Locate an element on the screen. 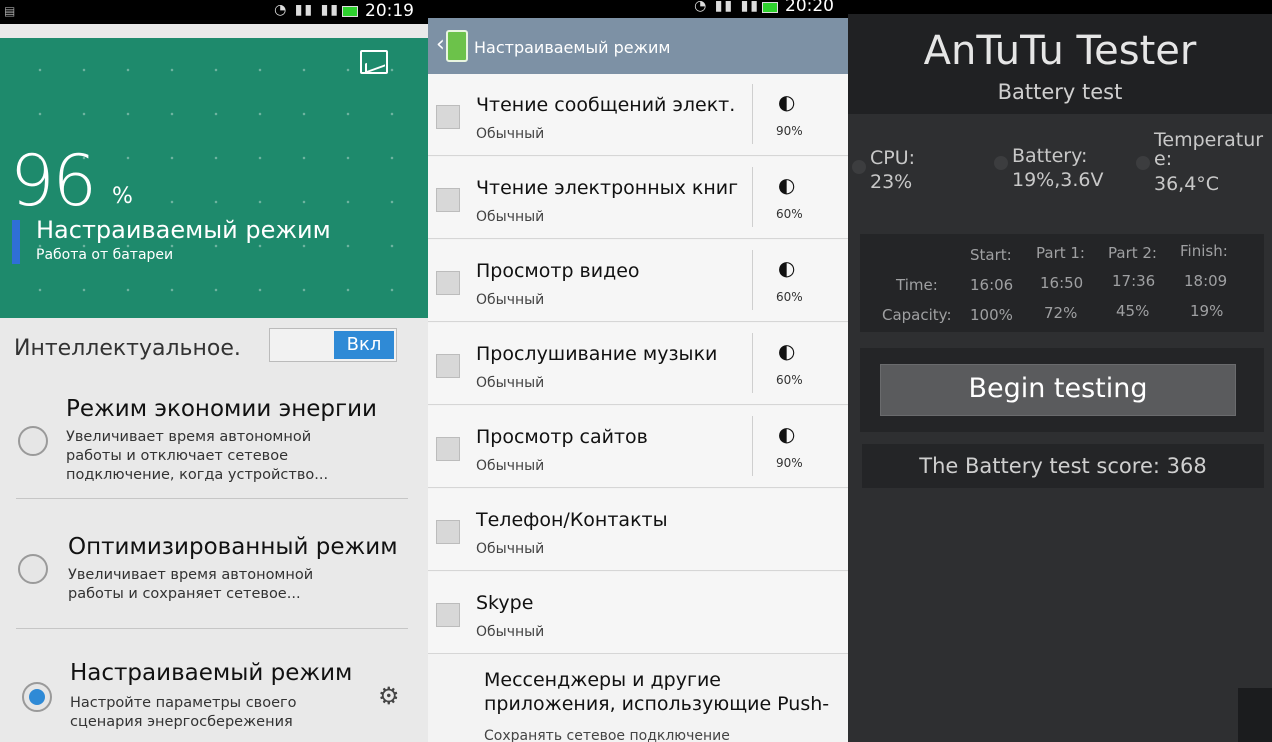  col-header: Start: is located at coordinates (991, 255).